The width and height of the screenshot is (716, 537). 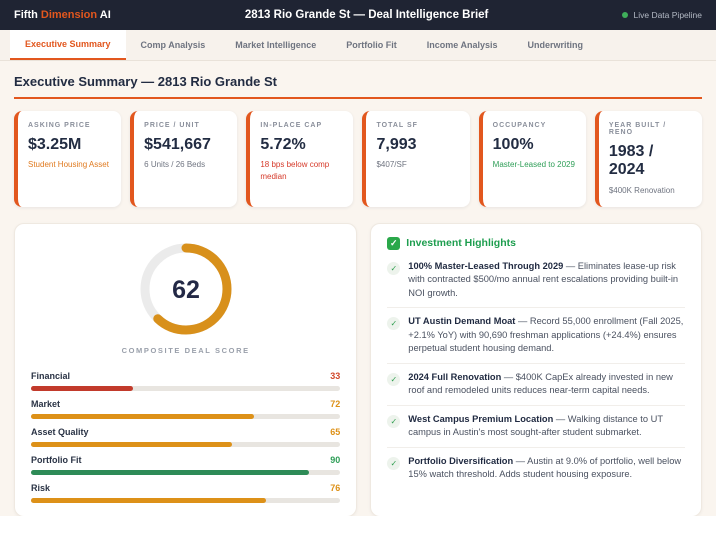 I want to click on brand-logo: Fifth Dimension AI, so click(x=62, y=15).